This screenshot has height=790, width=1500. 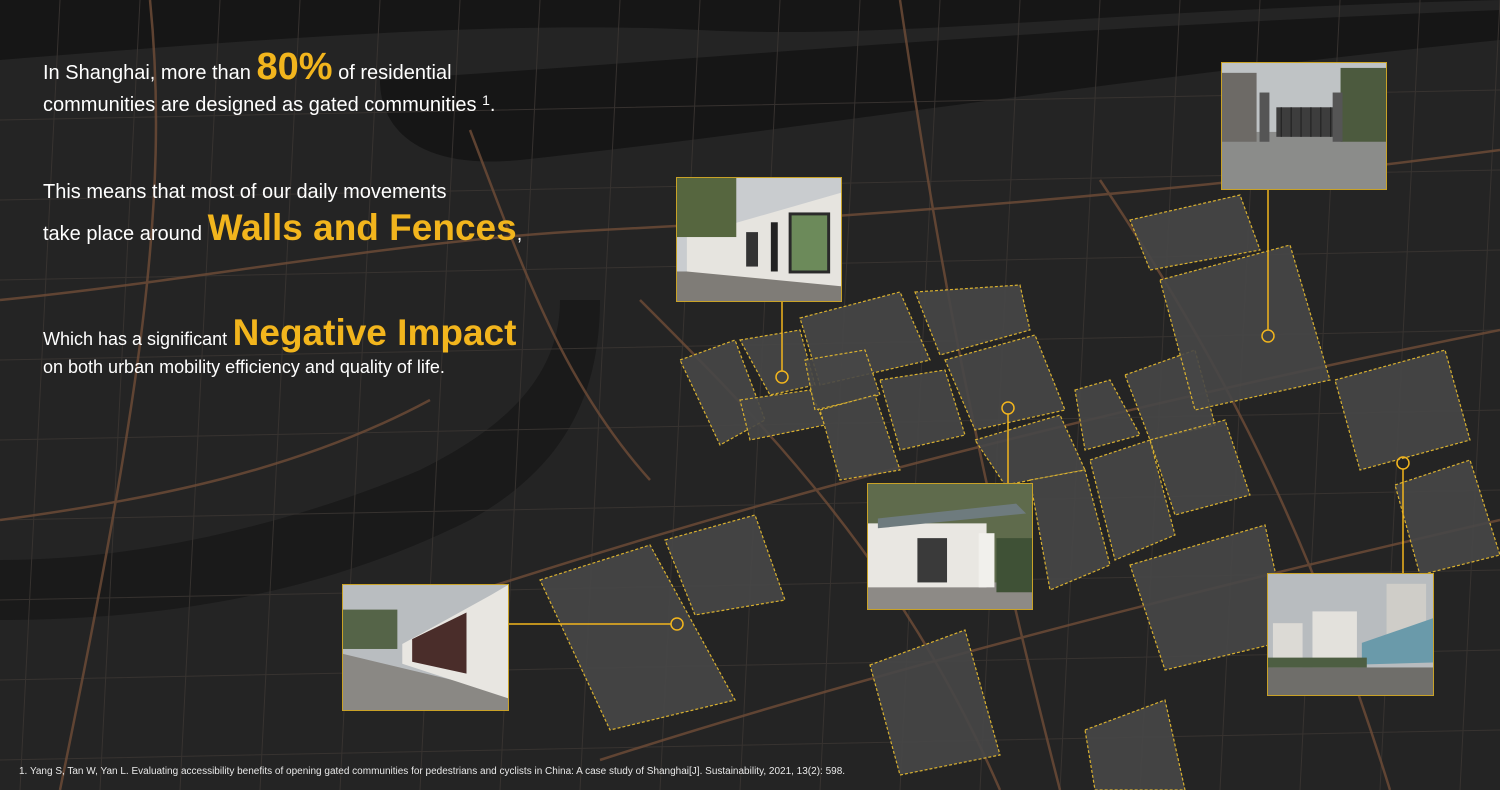 What do you see at coordinates (395, 73) in the screenshot?
I see `headline-suffix: of residential` at bounding box center [395, 73].